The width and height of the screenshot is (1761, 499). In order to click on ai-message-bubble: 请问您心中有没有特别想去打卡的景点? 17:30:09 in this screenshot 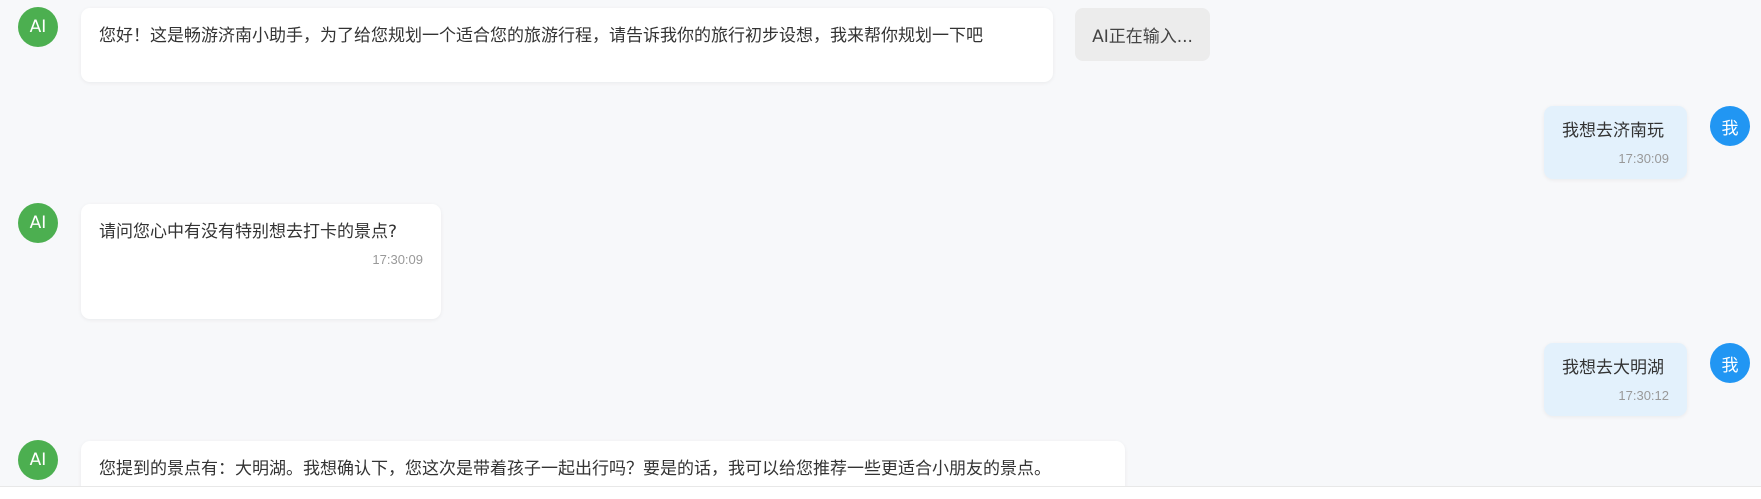, I will do `click(261, 261)`.